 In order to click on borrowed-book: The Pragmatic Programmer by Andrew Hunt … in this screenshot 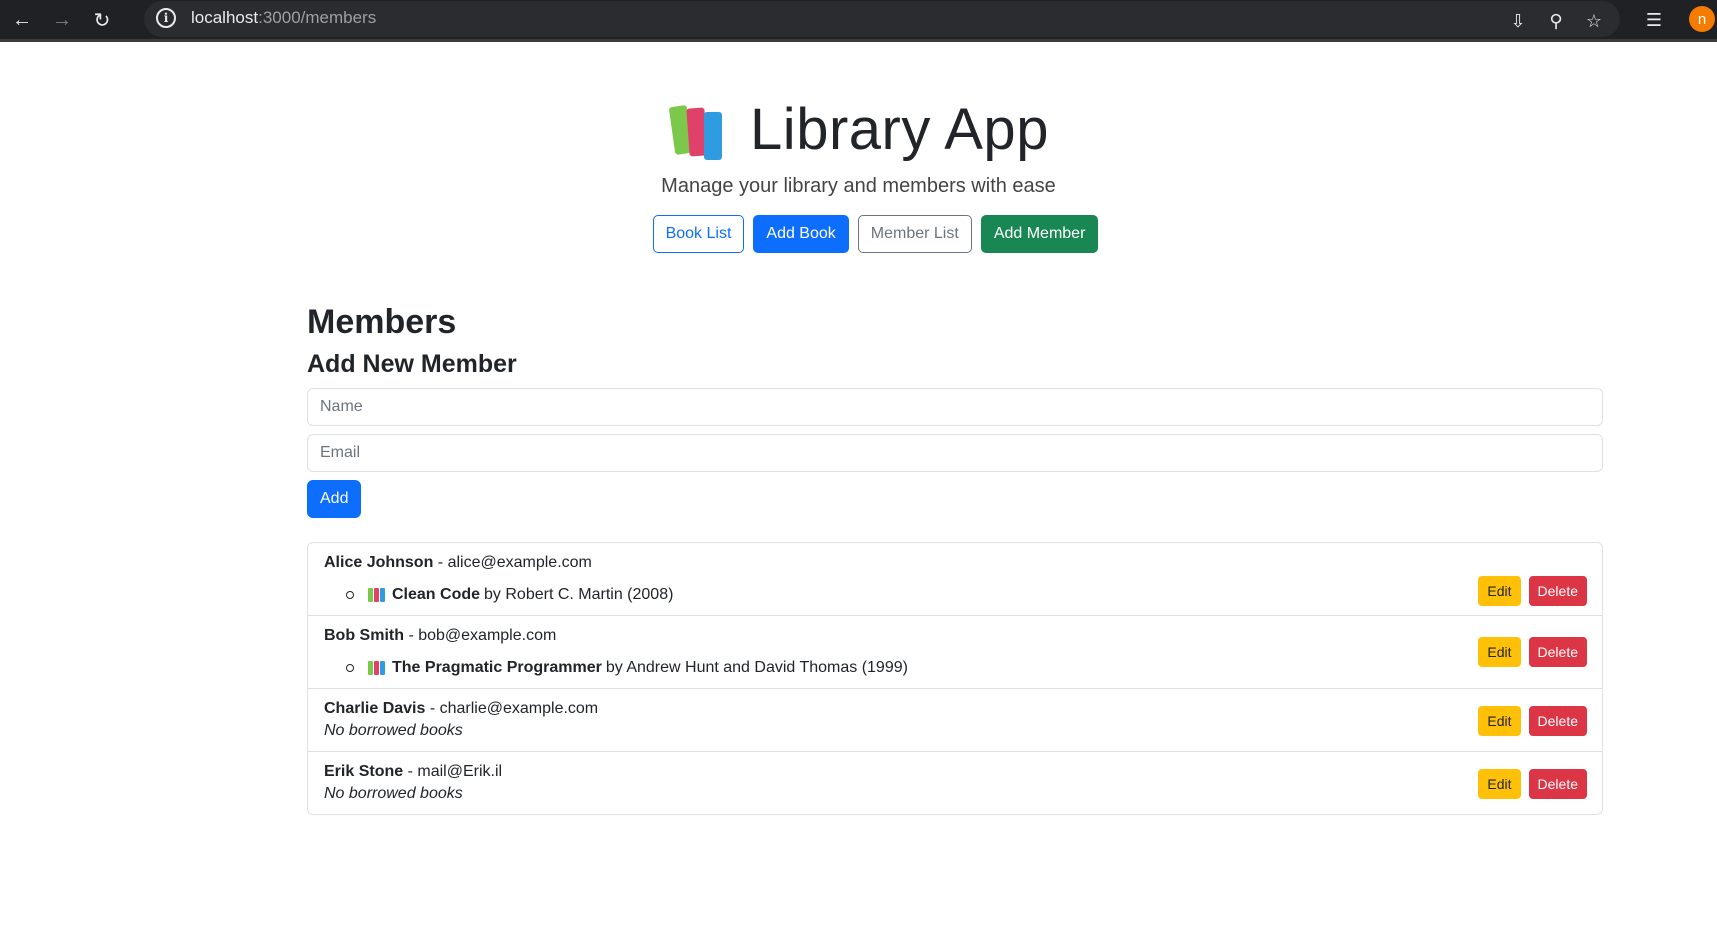, I will do `click(955, 668)`.